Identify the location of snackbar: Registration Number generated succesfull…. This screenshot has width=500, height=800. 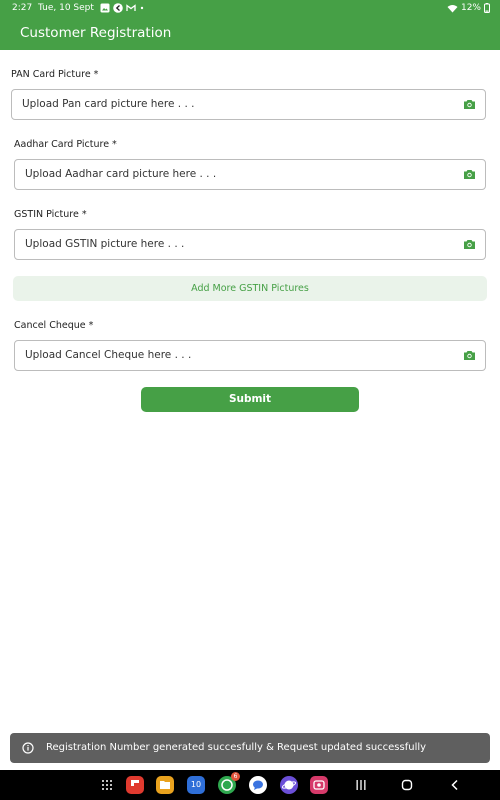
(250, 748).